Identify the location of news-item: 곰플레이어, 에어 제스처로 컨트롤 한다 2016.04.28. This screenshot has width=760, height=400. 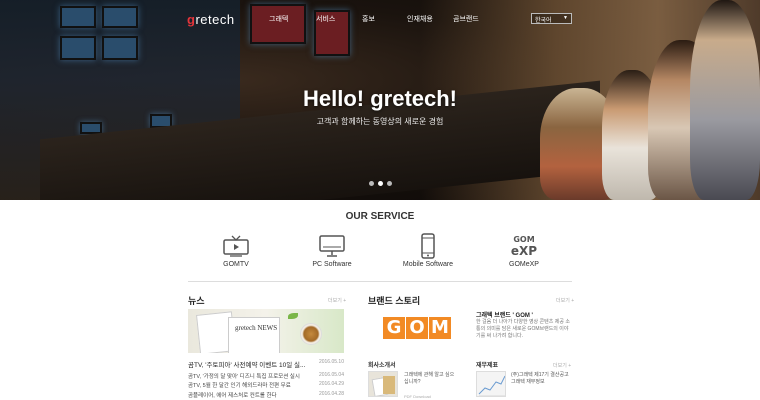
(266, 395).